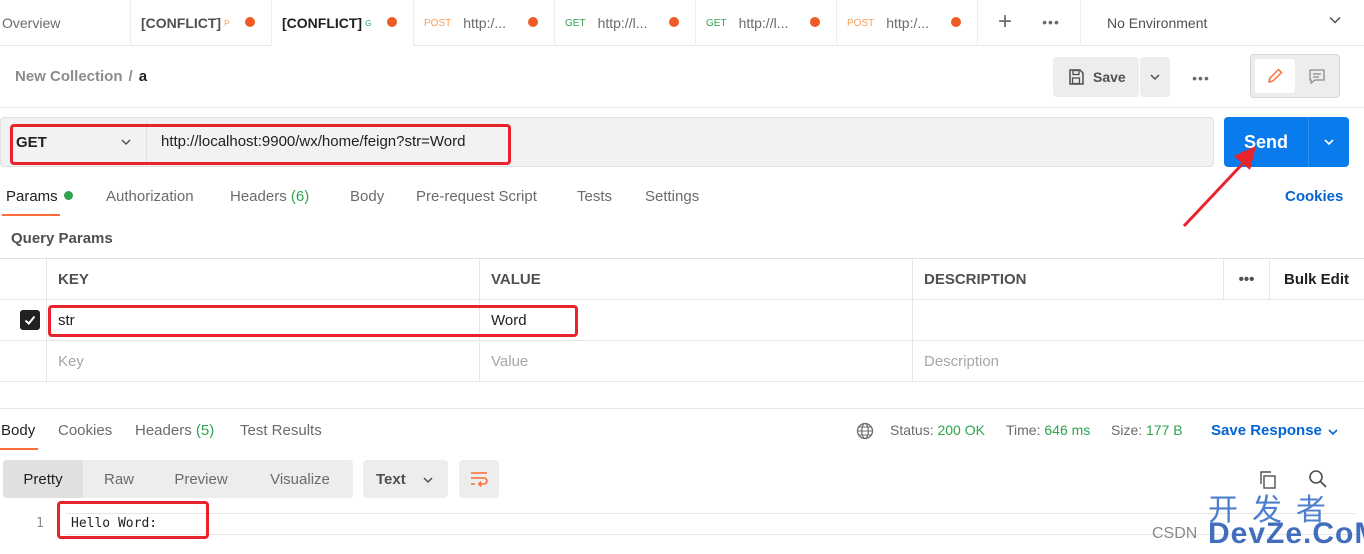 Image resolution: width=1364 pixels, height=554 pixels. I want to click on table-header: KEY VALUE DESCRIPTION ••• Bulk Edit, so click(682, 279).